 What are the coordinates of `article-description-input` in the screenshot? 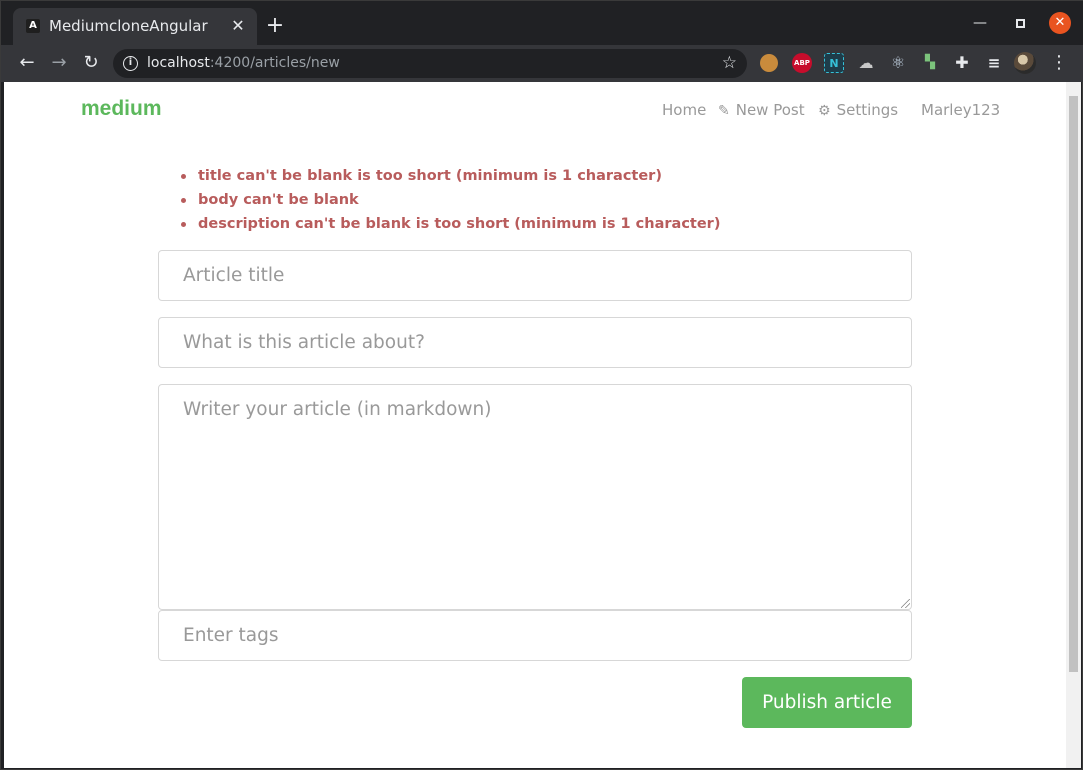 It's located at (535, 342).